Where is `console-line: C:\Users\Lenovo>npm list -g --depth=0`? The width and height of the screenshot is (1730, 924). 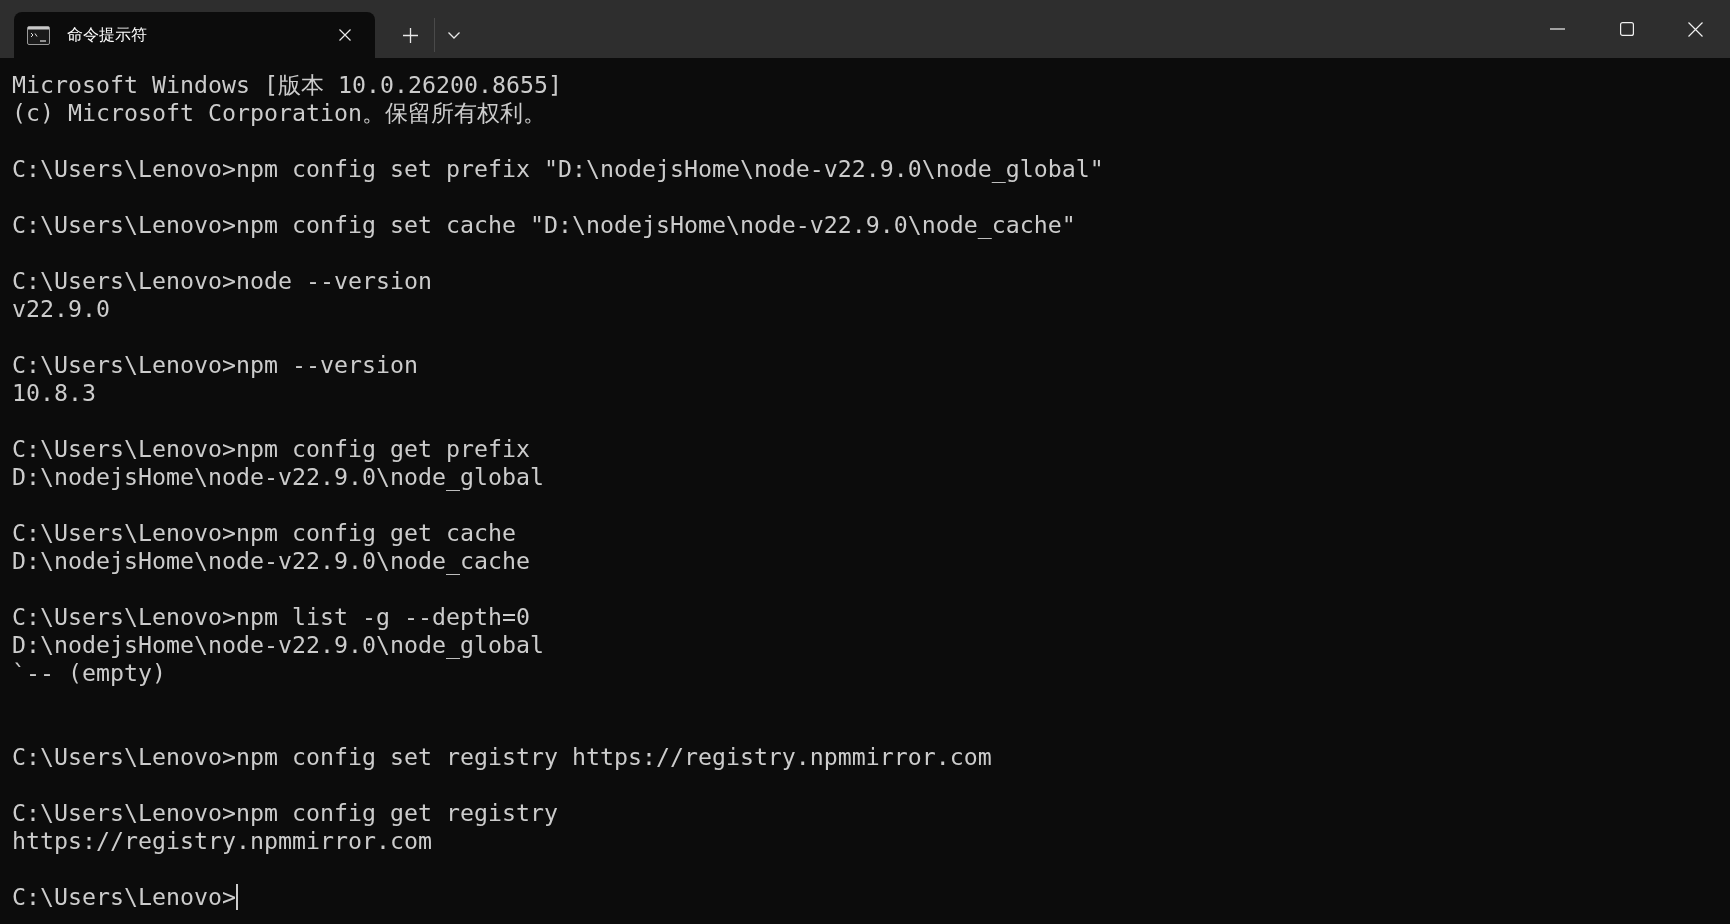
console-line: C:\Users\Lenovo>npm list -g --depth=0 is located at coordinates (271, 617).